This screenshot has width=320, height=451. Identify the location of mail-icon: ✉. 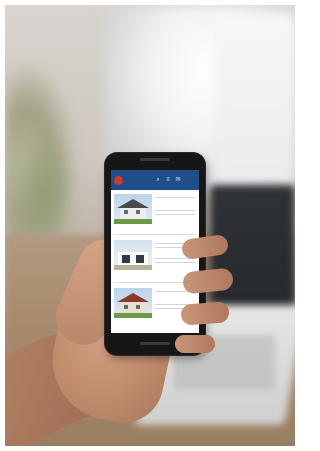
(178, 180).